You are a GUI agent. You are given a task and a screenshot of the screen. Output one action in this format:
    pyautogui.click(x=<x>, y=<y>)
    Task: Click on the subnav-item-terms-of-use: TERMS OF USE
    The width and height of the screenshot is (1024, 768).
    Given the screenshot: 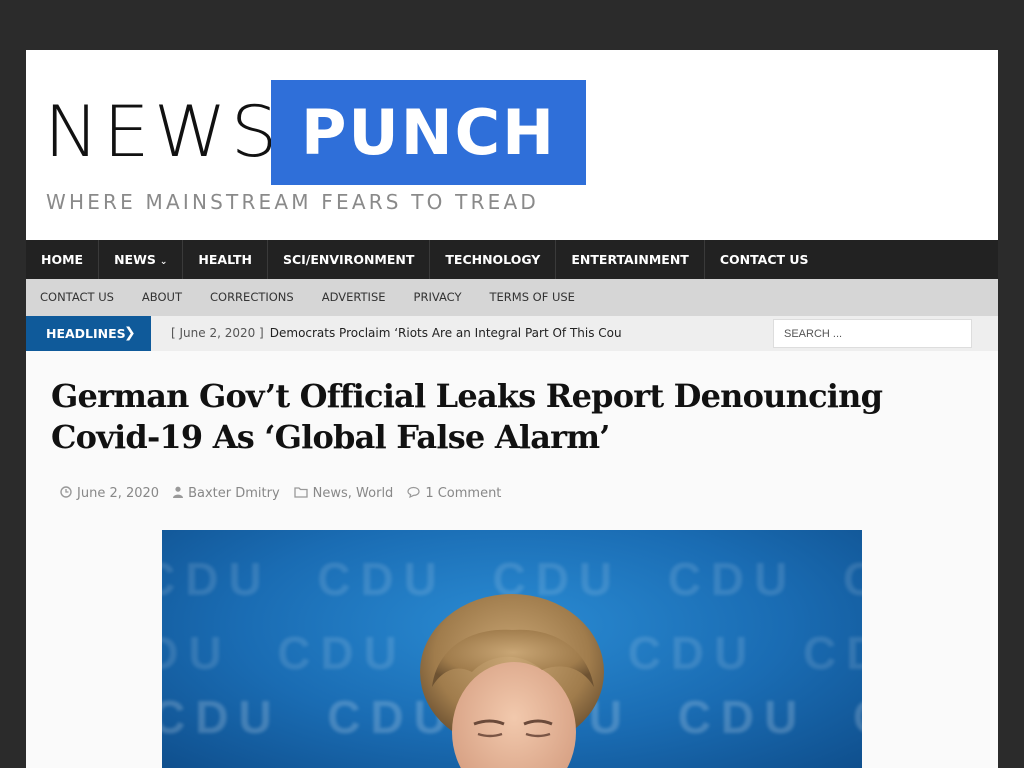 What is the action you would take?
    pyautogui.click(x=531, y=297)
    